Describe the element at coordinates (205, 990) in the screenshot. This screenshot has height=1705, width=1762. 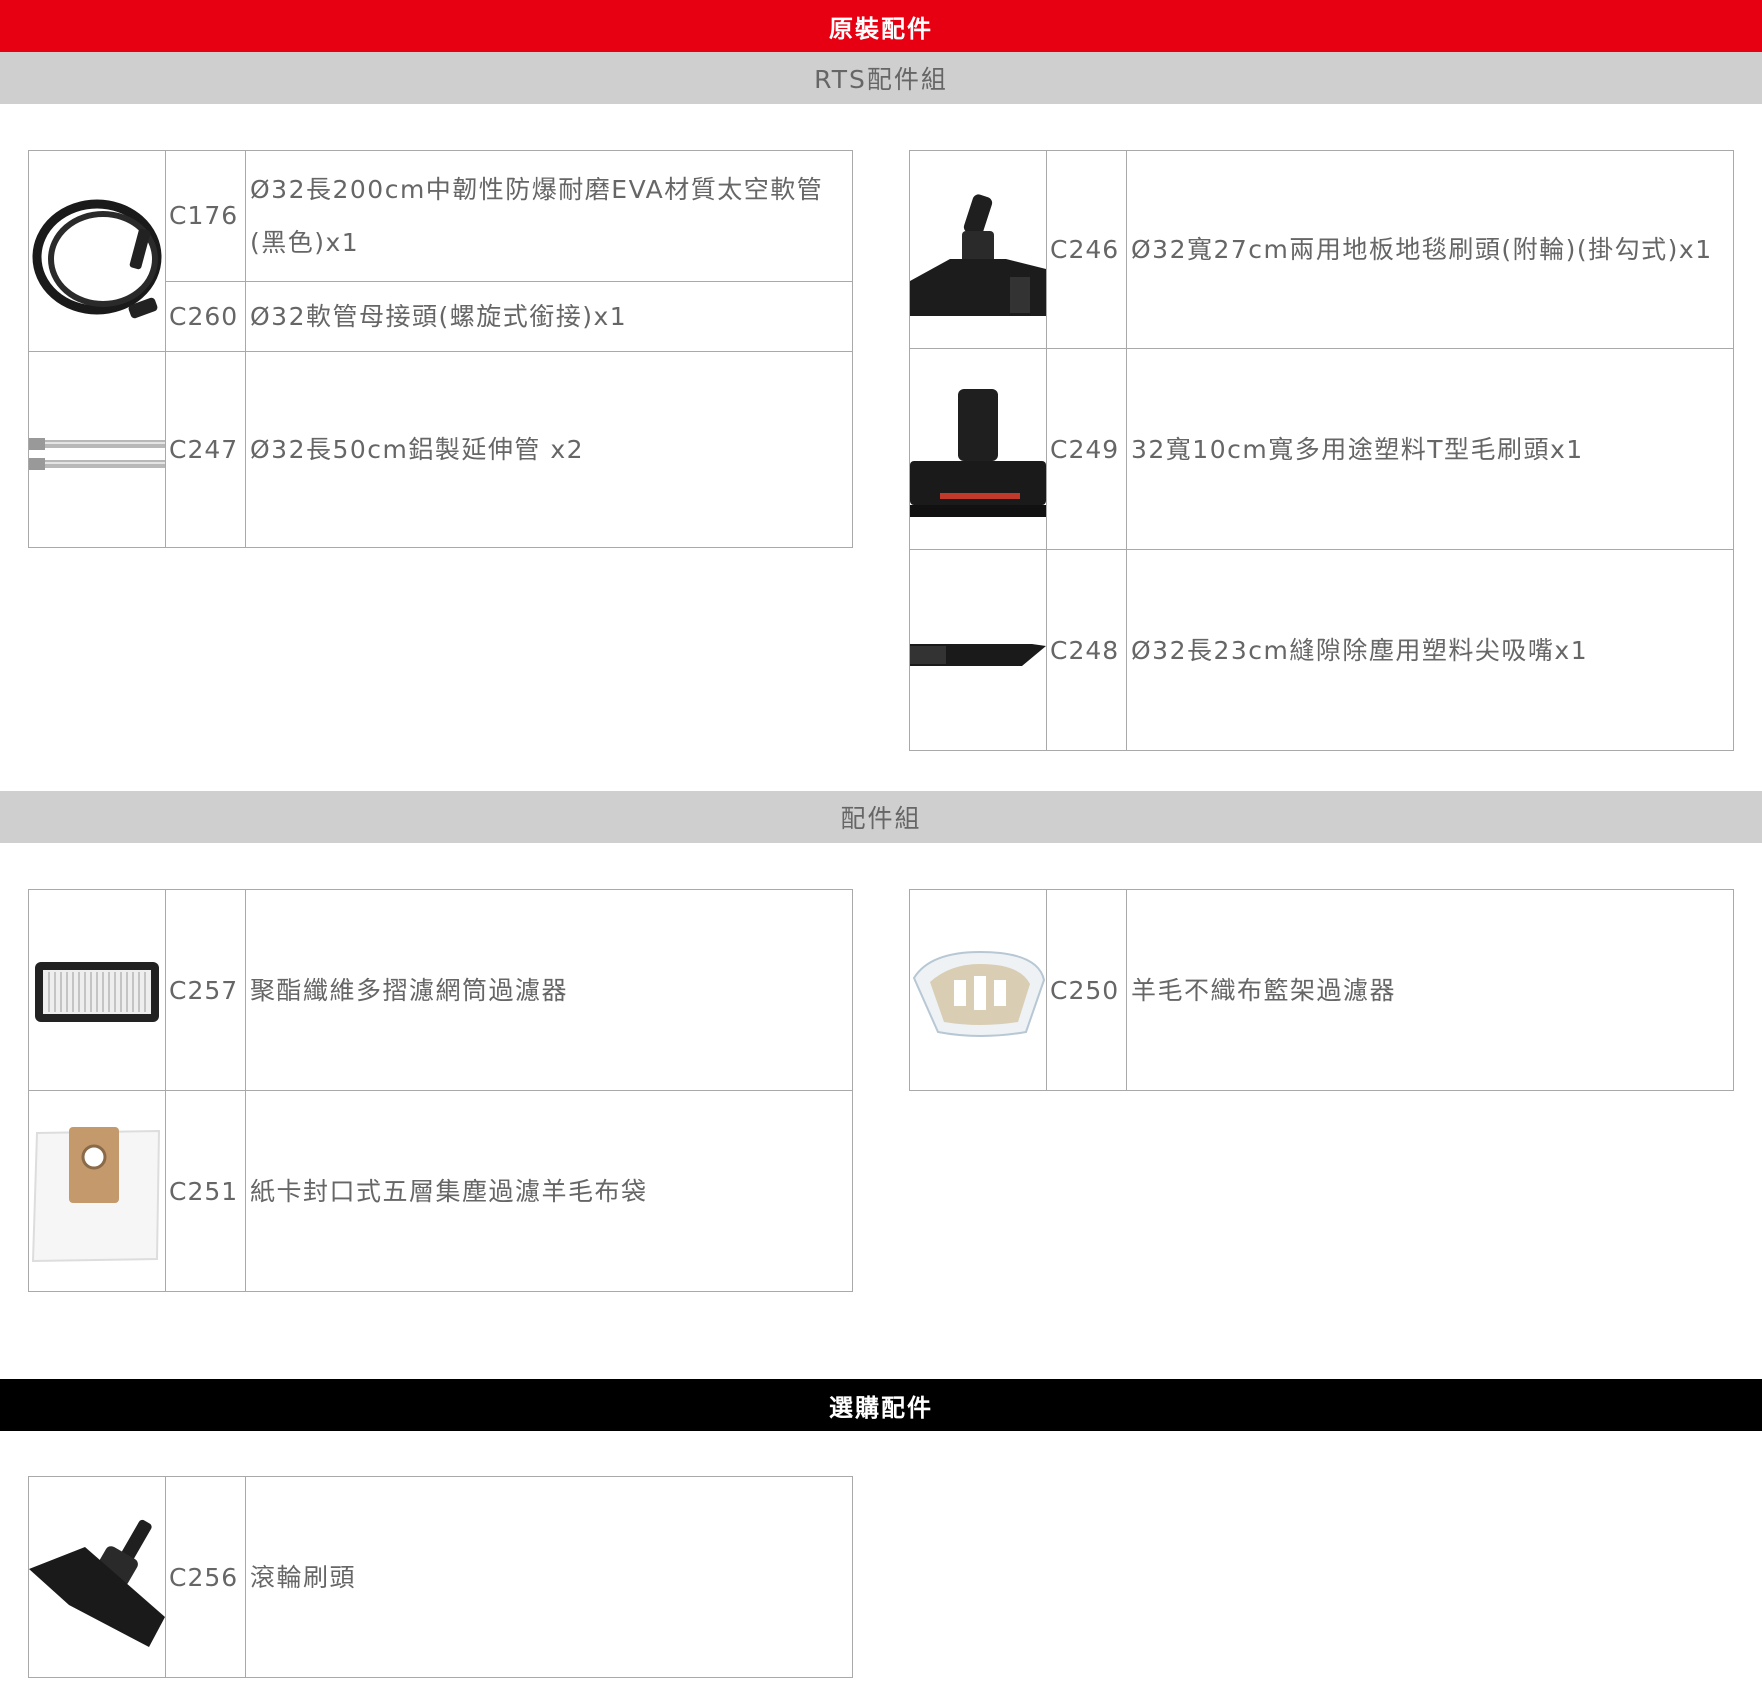
I see `item-code: C257` at that location.